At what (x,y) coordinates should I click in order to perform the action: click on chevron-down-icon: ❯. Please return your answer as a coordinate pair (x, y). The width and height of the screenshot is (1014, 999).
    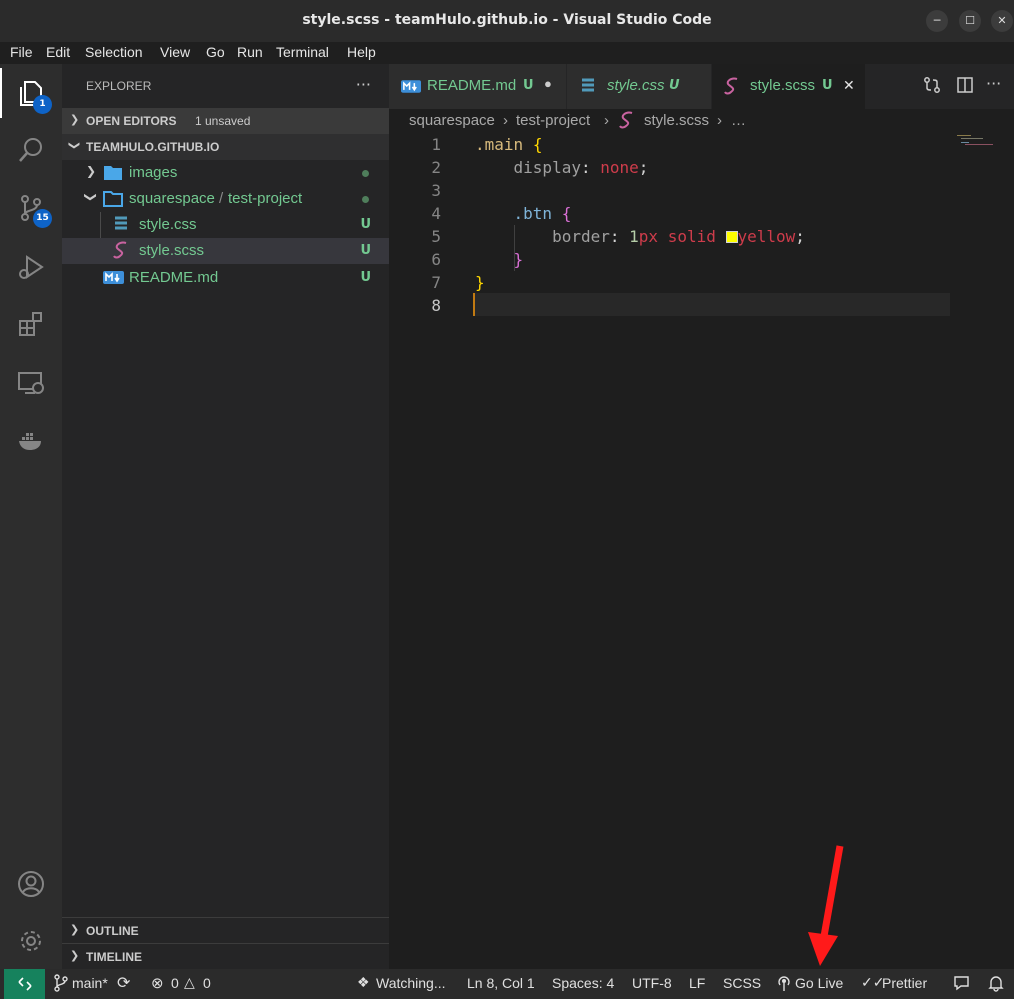
    Looking at the image, I should click on (75, 145).